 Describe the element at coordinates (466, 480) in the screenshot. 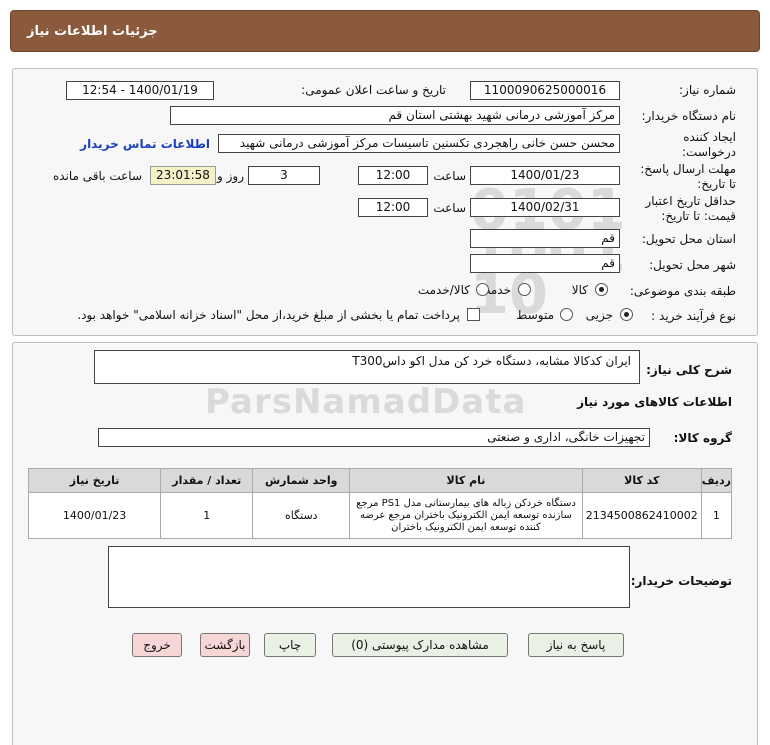

I see `col-name: نام کالا` at that location.